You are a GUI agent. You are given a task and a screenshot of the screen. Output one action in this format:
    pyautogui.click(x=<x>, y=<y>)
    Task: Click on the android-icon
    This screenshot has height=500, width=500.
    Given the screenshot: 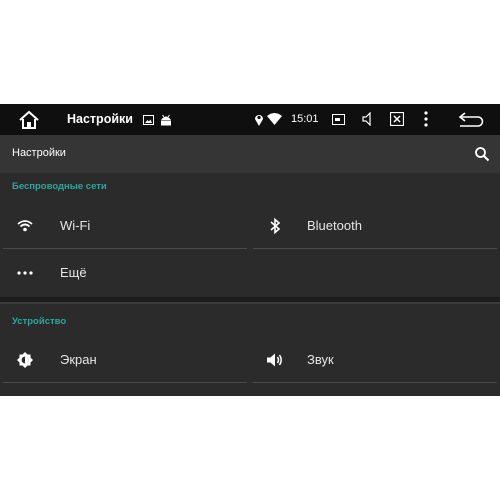 What is the action you would take?
    pyautogui.click(x=166, y=120)
    